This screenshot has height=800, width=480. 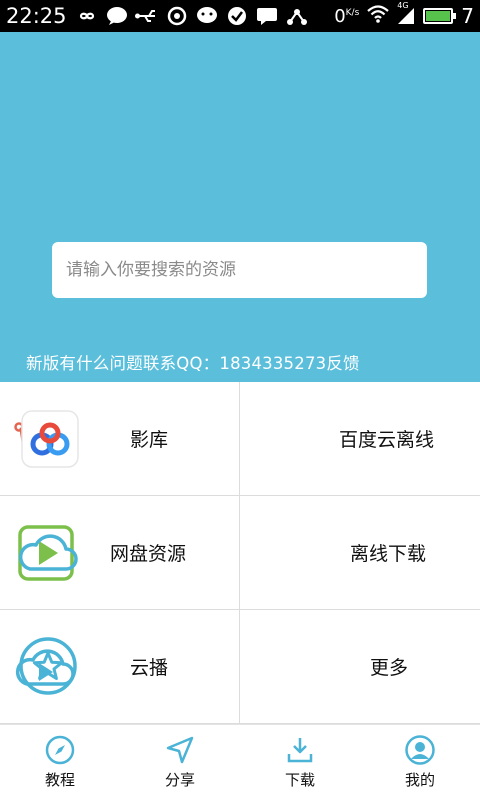 What do you see at coordinates (50, 439) in the screenshot?
I see `baidu-cloud-icon` at bounding box center [50, 439].